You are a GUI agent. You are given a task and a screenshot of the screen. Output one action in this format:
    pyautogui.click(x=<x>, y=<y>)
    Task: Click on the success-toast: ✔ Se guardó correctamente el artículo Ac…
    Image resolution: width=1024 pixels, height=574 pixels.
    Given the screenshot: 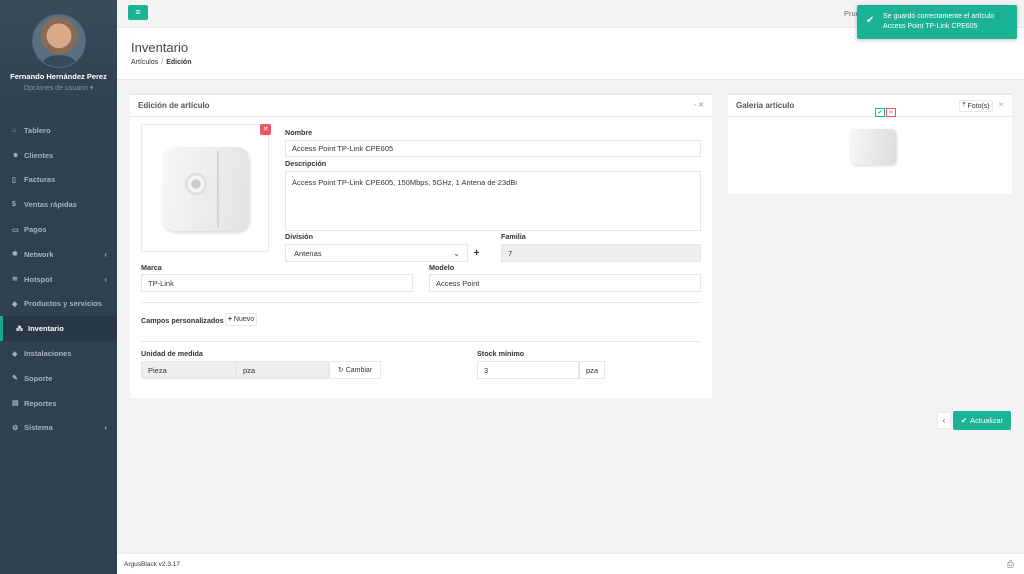 What is the action you would take?
    pyautogui.click(x=937, y=22)
    